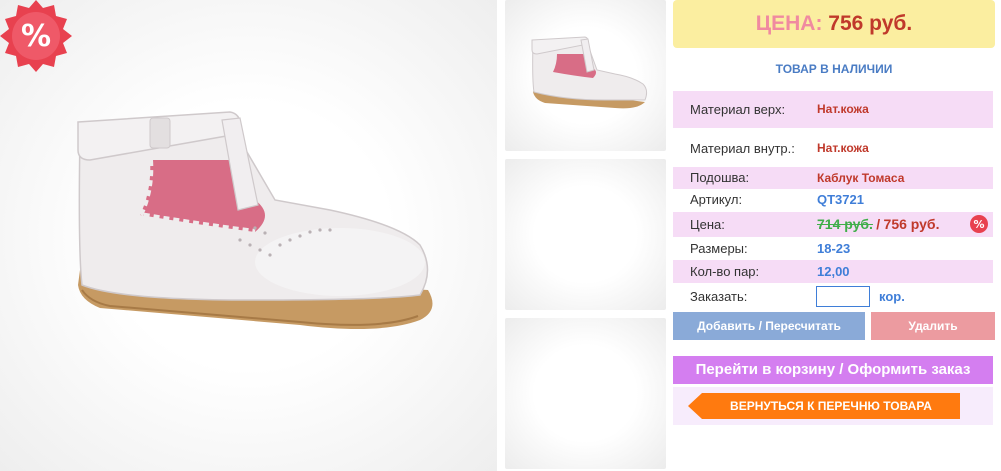 Image resolution: width=1001 pixels, height=471 pixels. I want to click on spec-key: Кол-во пар:, so click(725, 271).